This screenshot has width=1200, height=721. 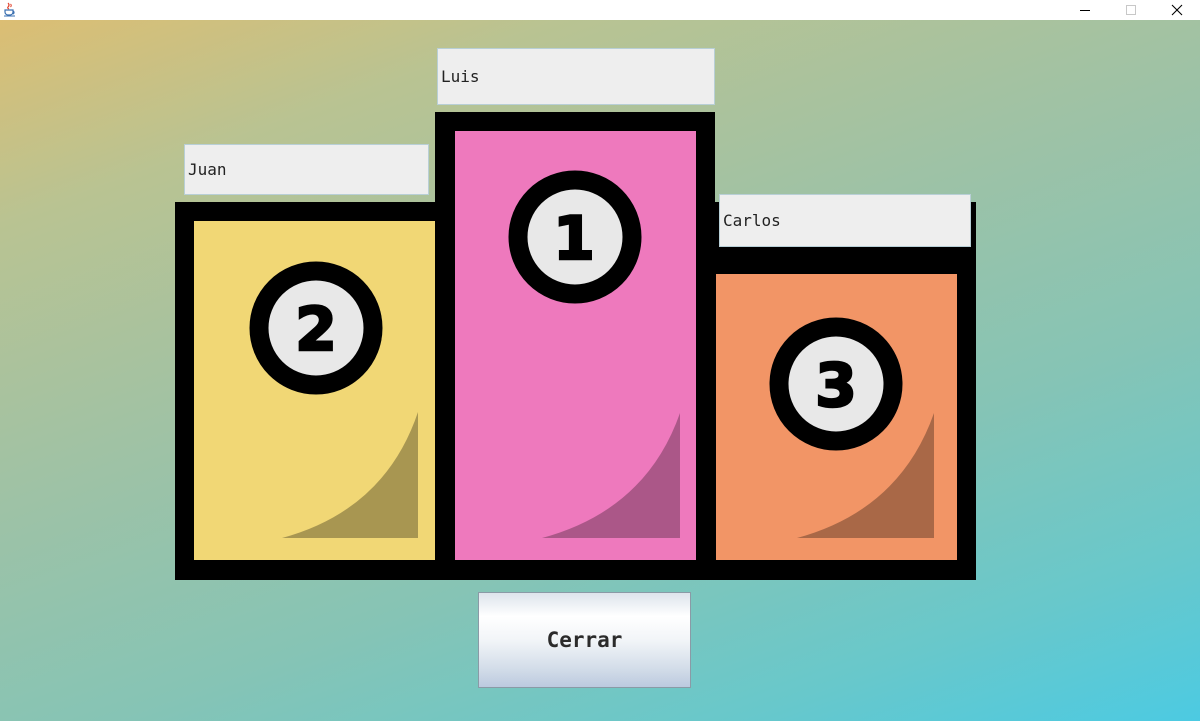 I want to click on first-place-name-field: Luis, so click(x=576, y=76).